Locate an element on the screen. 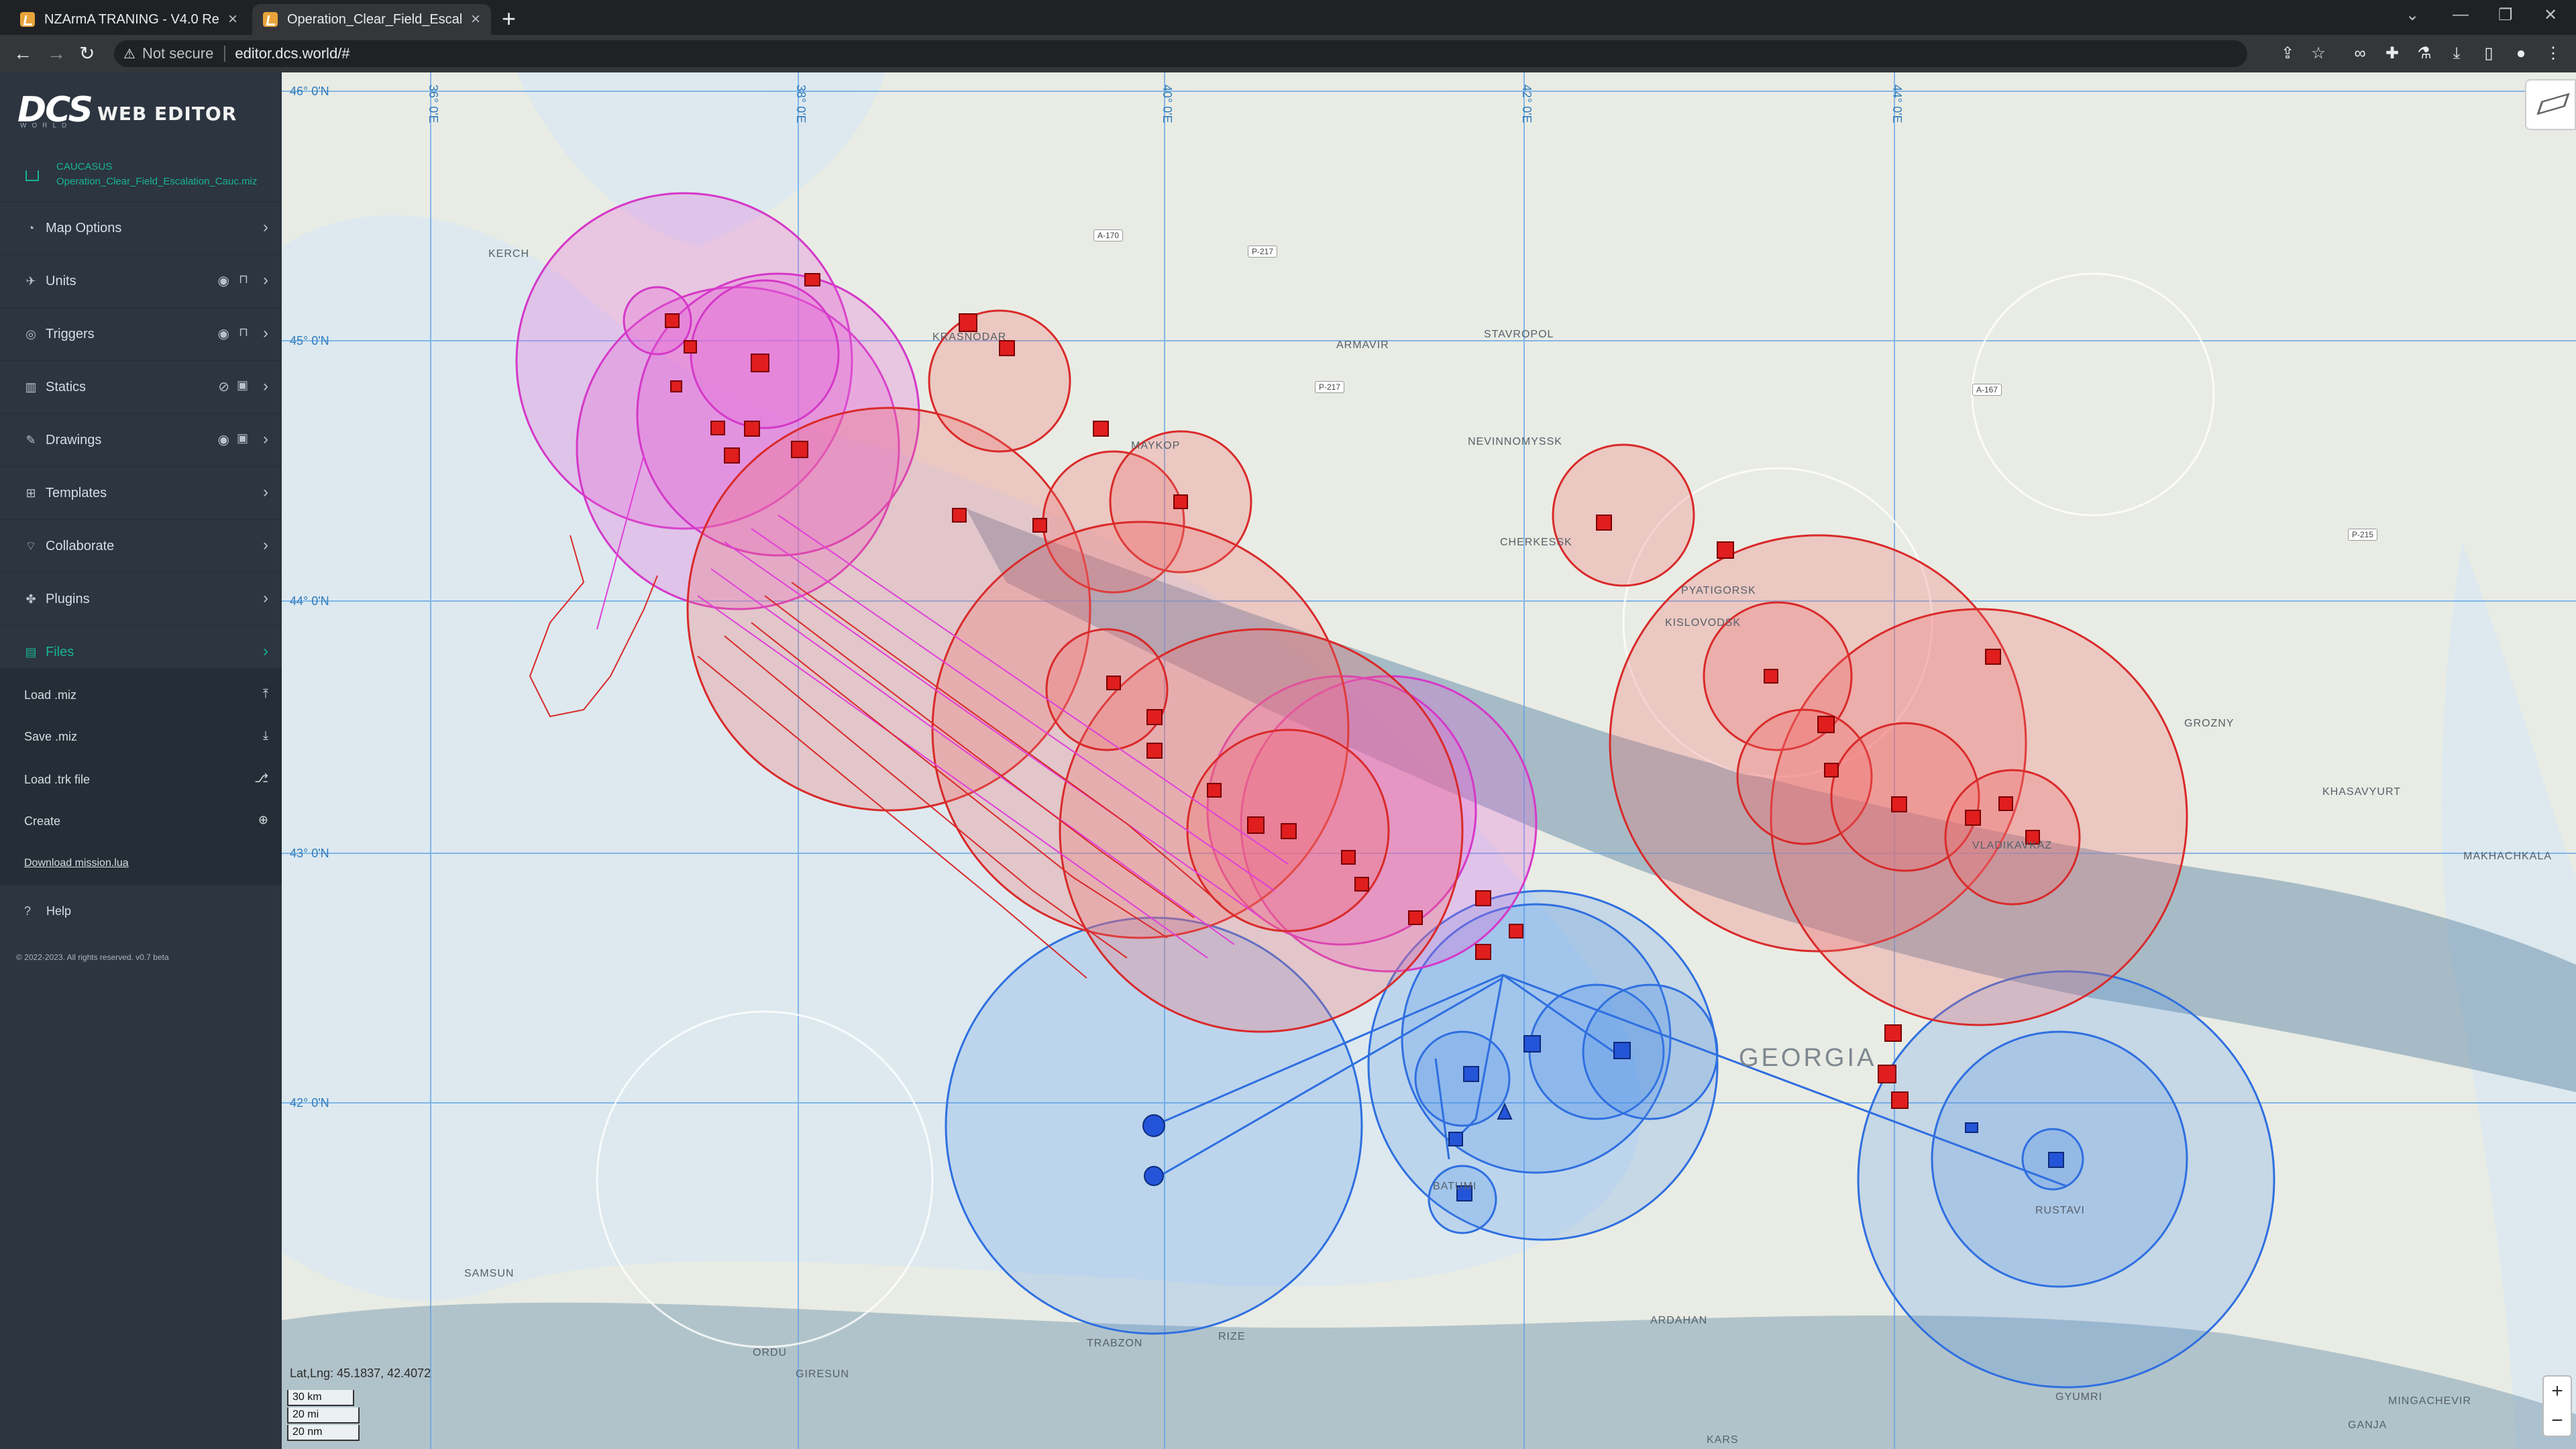 The image size is (2576, 1449). road-shield: A-170 is located at coordinates (1108, 235).